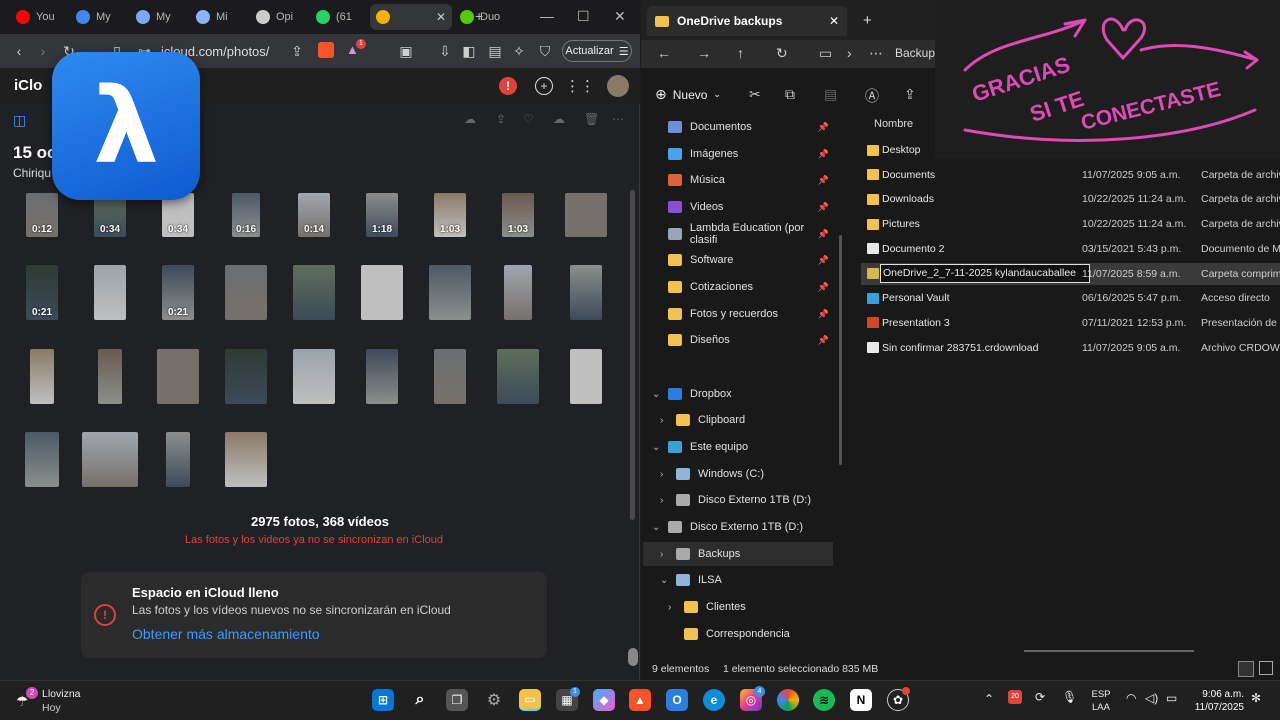 Image resolution: width=1280 pixels, height=720 pixels. I want to click on nav-item: Lambda Education (por clasifi 📌, so click(738, 234).